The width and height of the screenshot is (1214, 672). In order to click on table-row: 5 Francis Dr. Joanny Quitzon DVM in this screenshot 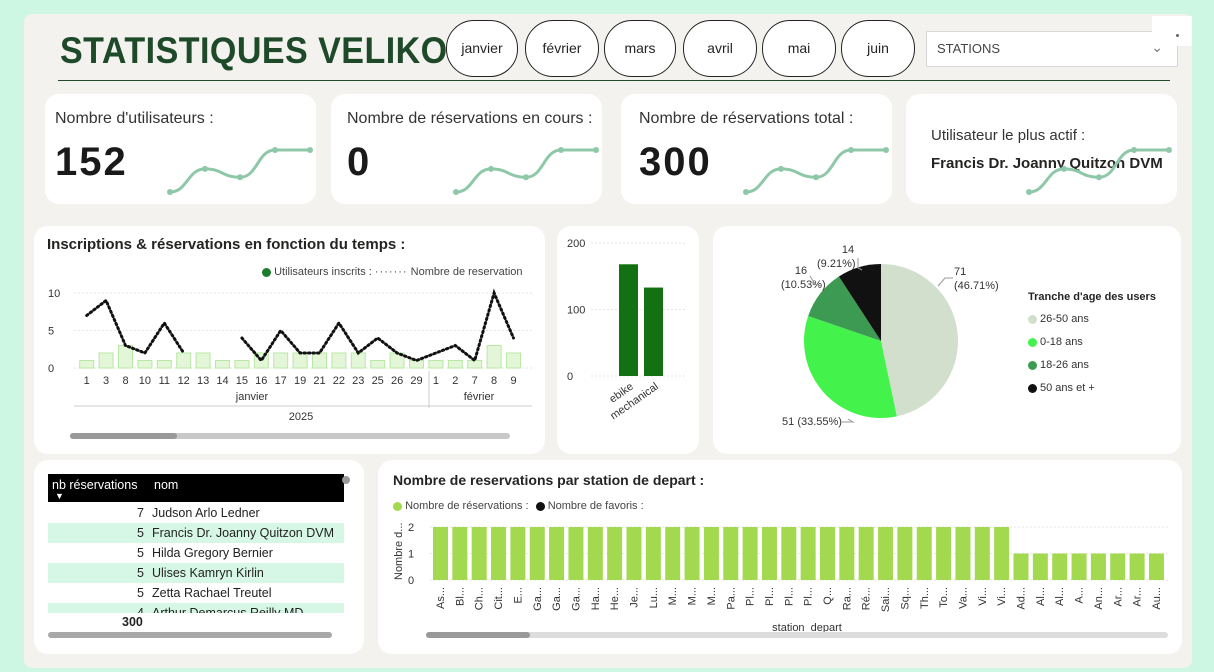, I will do `click(196, 533)`.